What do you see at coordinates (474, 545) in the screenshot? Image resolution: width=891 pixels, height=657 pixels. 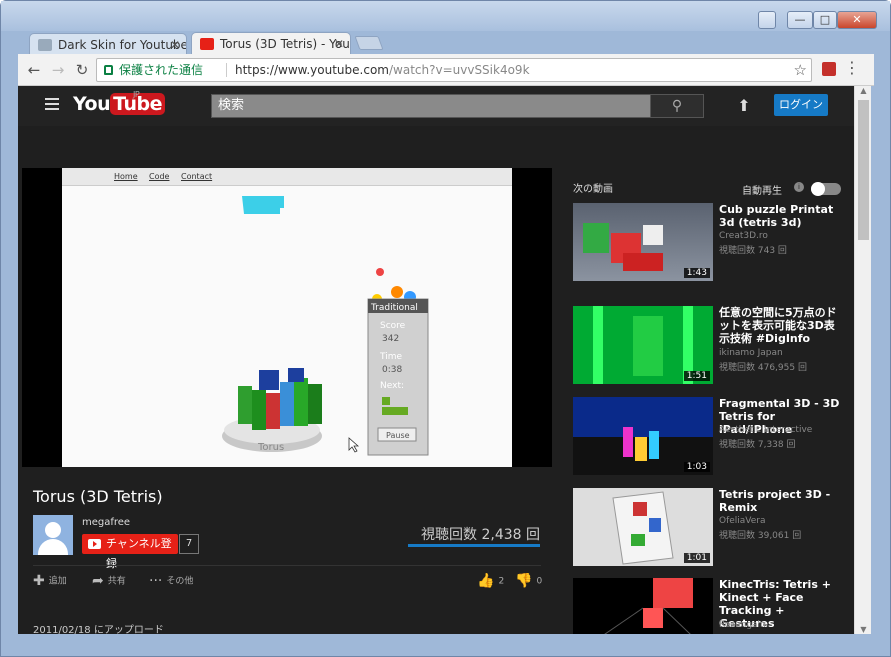 I see `sentiment-bar` at bounding box center [474, 545].